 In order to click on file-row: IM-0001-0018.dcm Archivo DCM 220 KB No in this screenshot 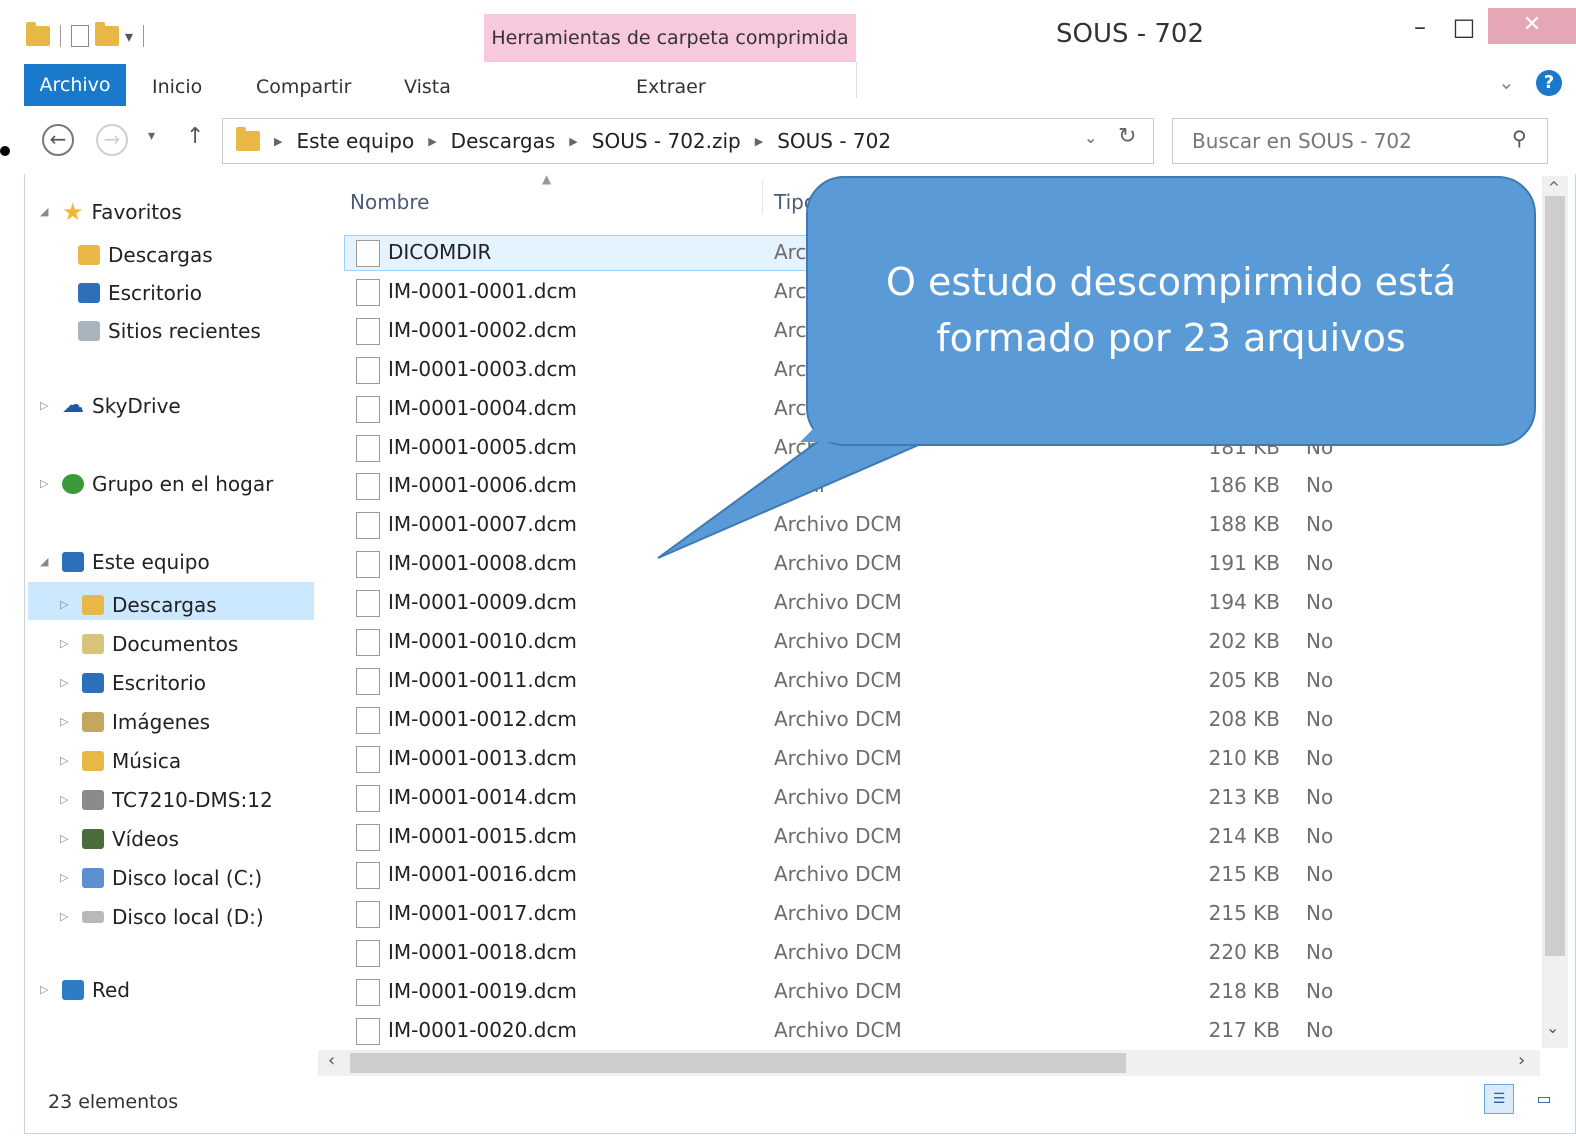, I will do `click(942, 952)`.